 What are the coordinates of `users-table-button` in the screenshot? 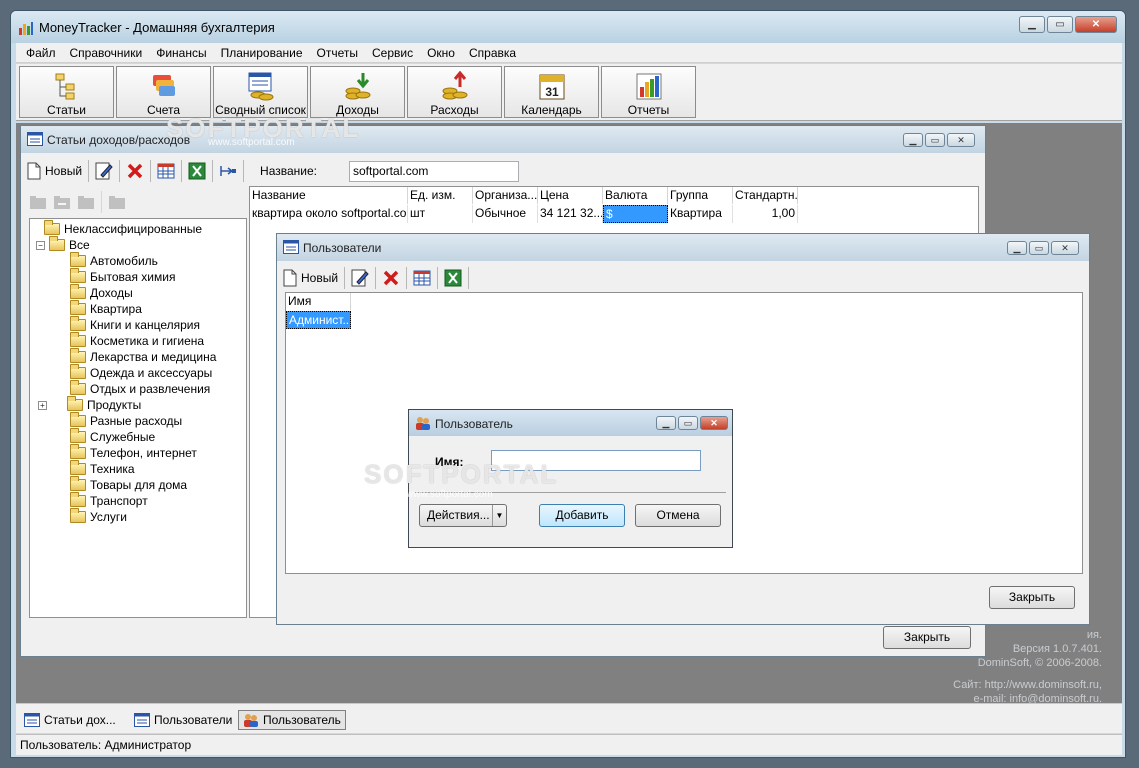 It's located at (422, 278).